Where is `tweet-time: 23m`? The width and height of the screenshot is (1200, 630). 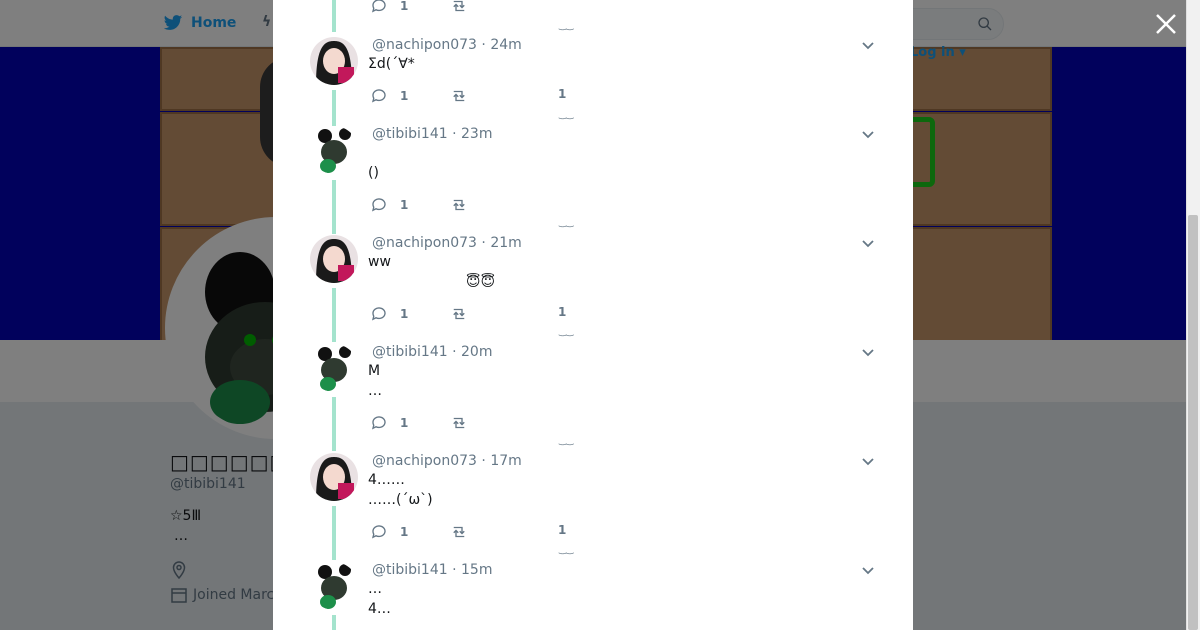 tweet-time: 23m is located at coordinates (476, 134).